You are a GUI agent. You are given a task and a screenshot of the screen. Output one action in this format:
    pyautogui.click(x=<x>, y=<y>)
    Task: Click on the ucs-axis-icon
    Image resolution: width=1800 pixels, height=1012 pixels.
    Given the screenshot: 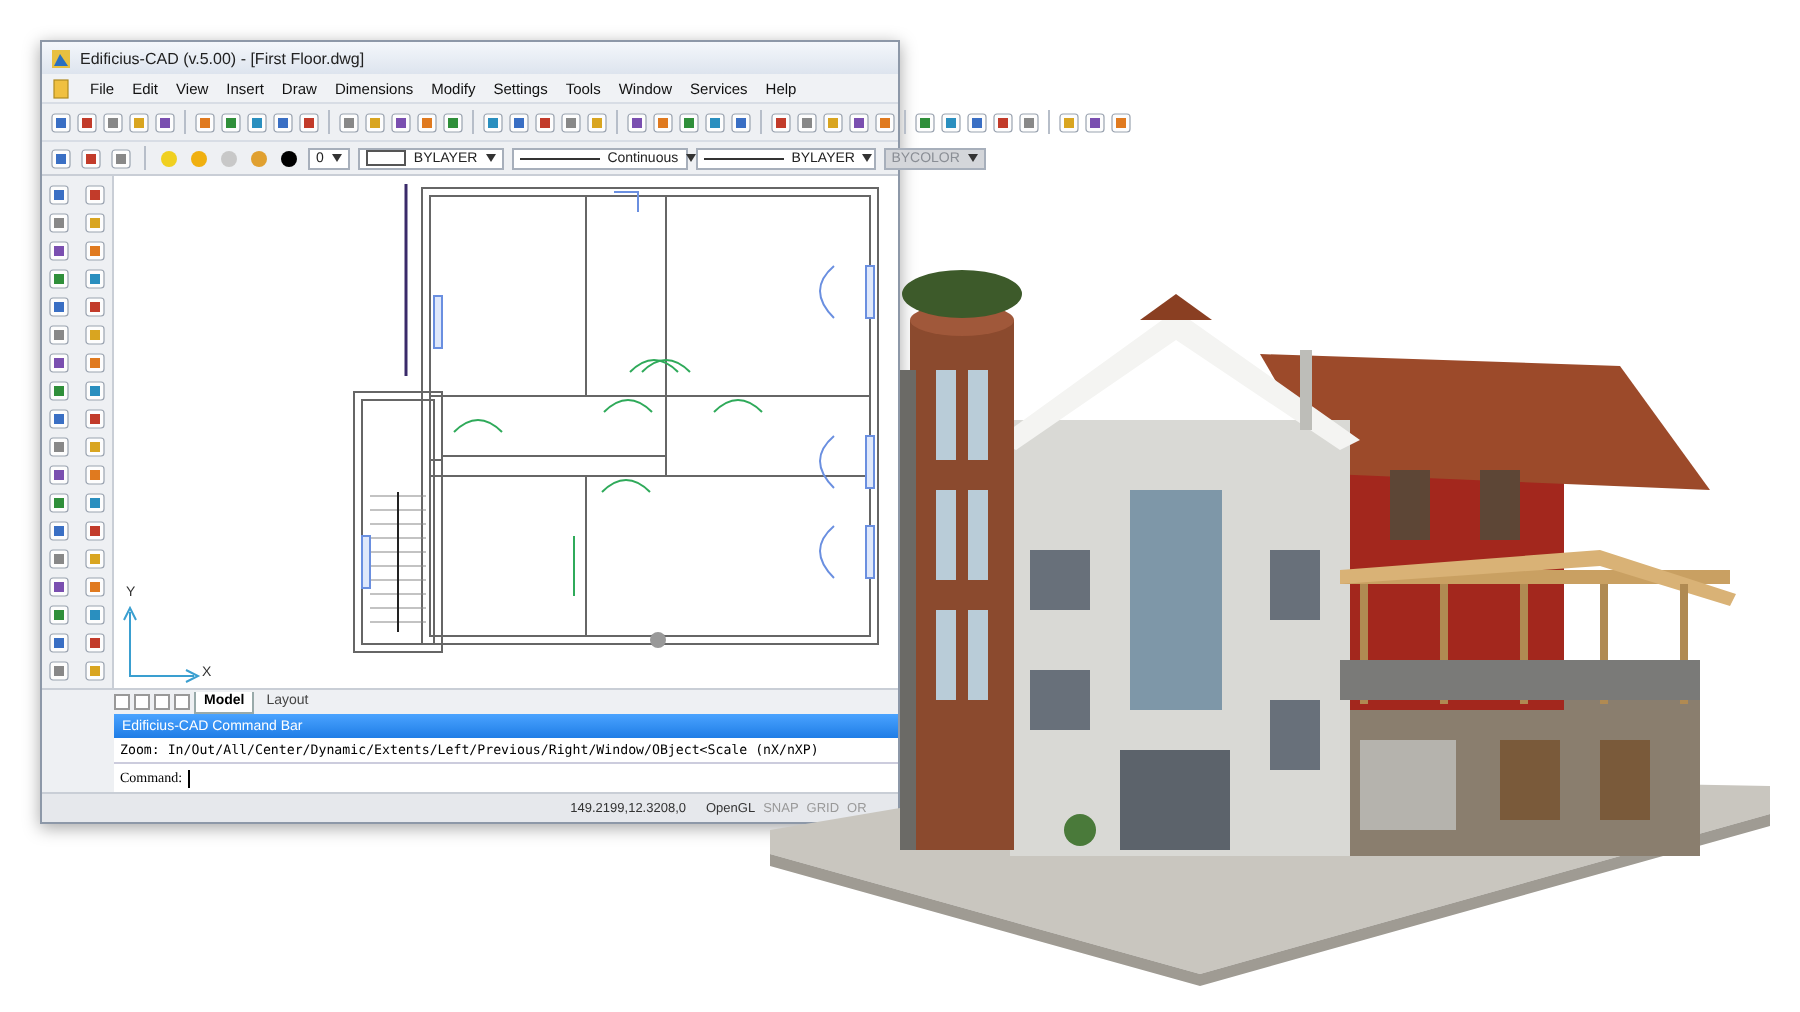 What is the action you would take?
    pyautogui.click(x=162, y=644)
    